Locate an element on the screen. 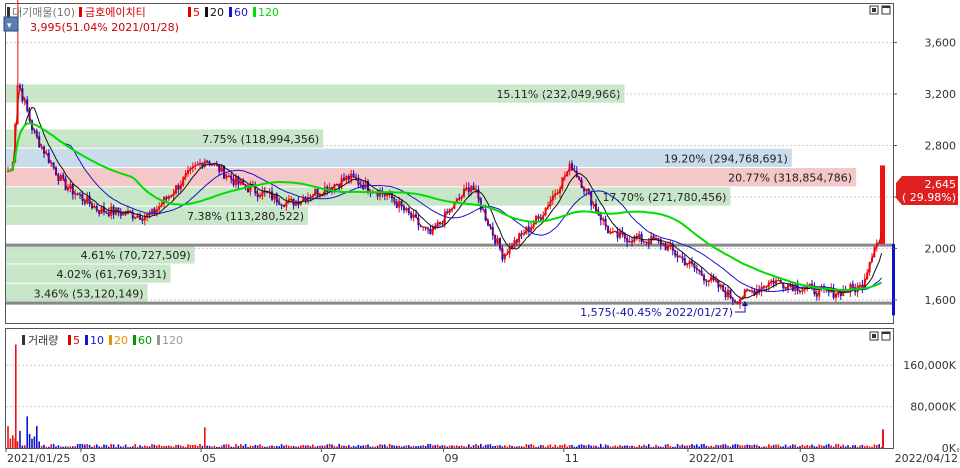 The width and height of the screenshot is (960, 468). legend-label: 120 is located at coordinates (172, 340).